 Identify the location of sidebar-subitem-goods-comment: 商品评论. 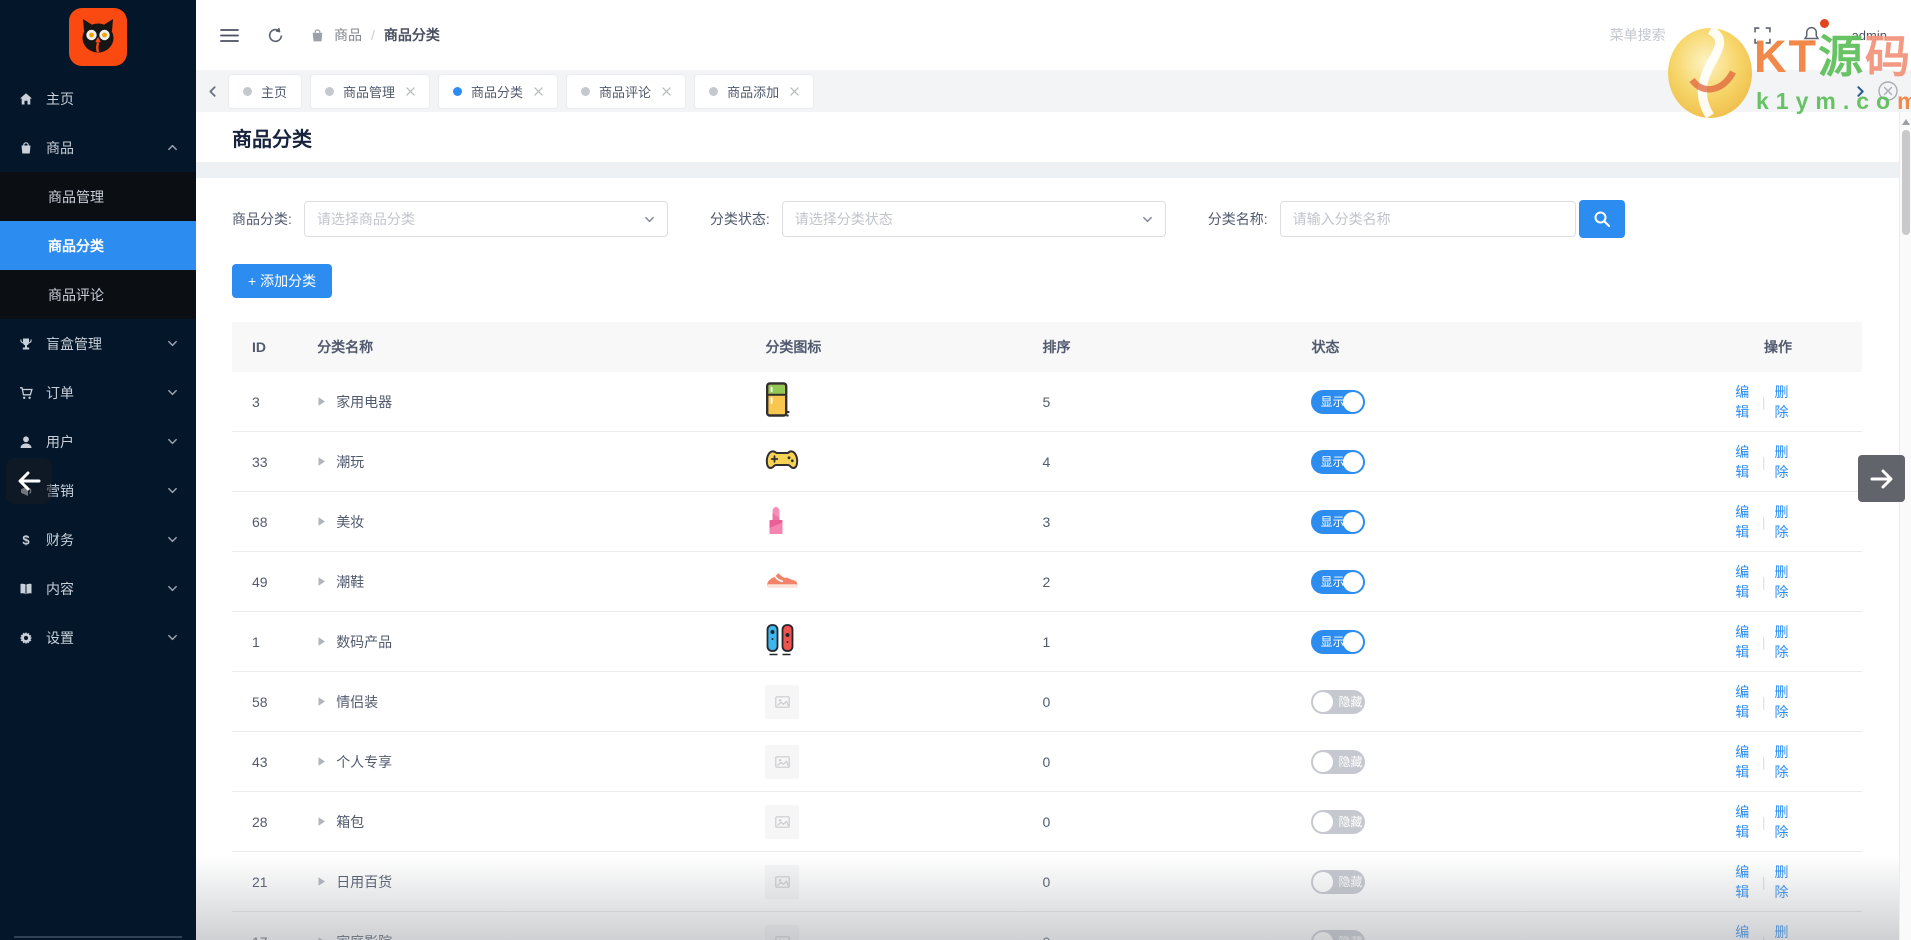
(98, 294).